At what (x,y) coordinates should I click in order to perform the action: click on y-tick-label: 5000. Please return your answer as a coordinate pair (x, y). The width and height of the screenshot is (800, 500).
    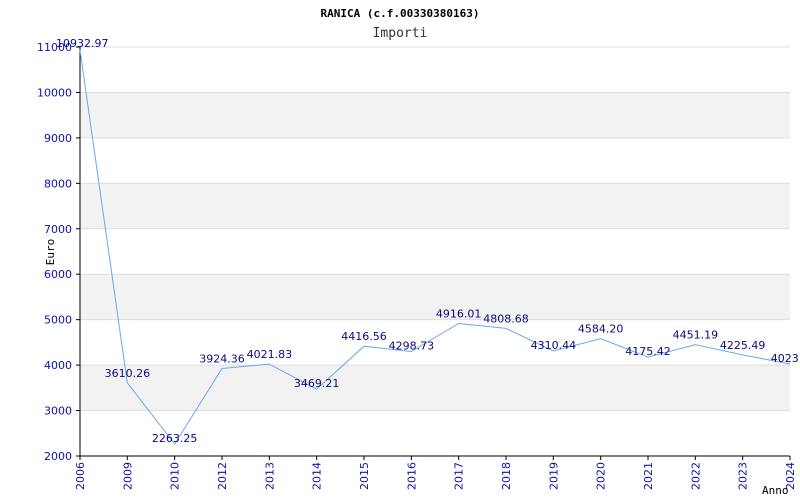
    Looking at the image, I should click on (58, 320).